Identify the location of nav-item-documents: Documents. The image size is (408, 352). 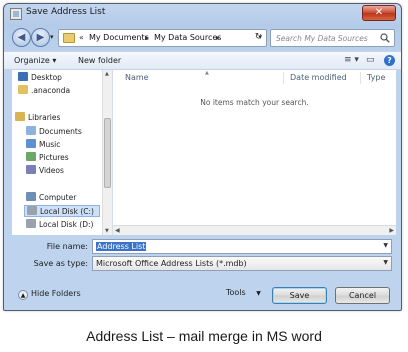
(54, 132).